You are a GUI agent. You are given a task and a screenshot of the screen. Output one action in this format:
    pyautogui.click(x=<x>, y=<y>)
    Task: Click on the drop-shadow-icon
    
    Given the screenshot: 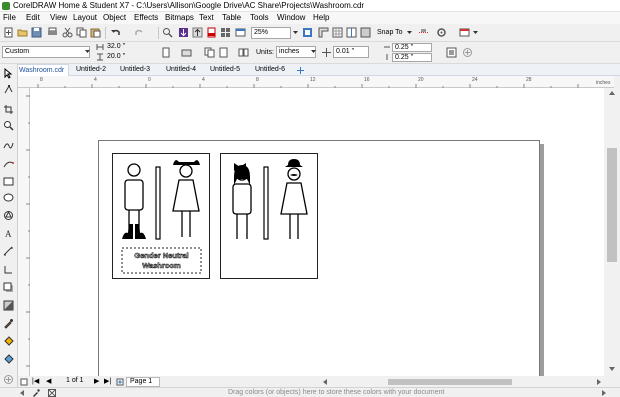 What is the action you would take?
    pyautogui.click(x=8, y=287)
    